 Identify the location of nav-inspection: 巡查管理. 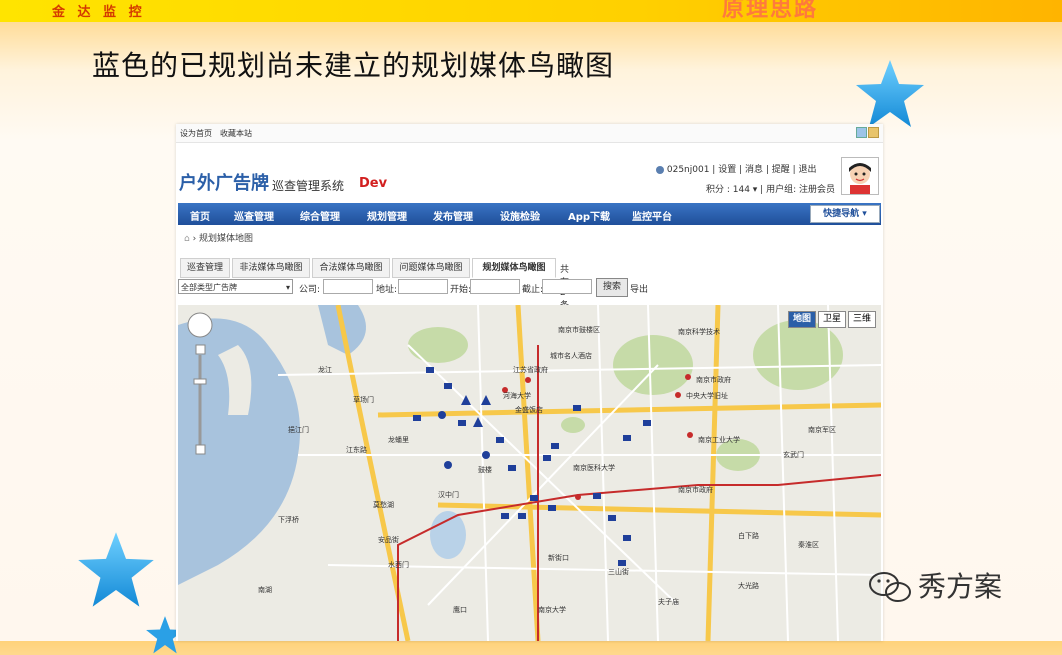
(254, 215).